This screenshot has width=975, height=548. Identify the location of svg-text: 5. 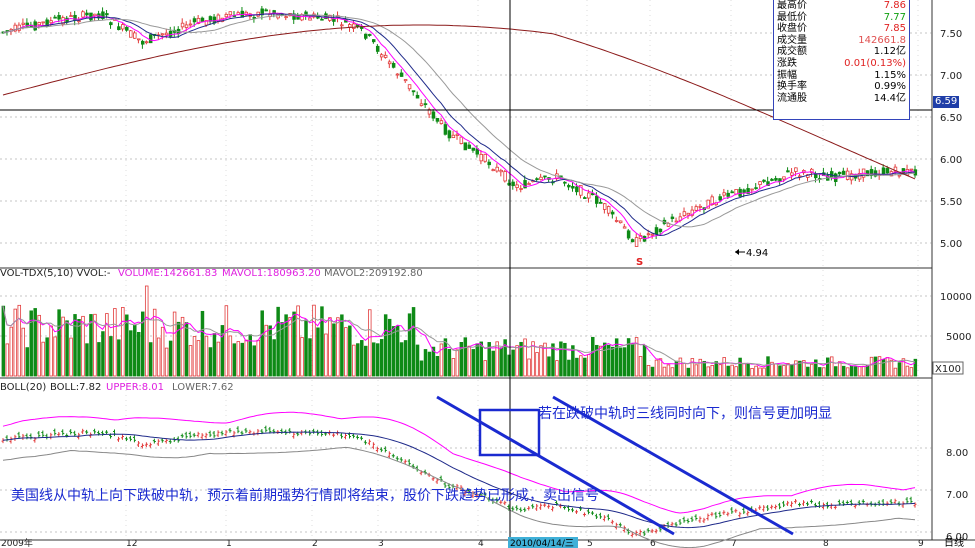
(590, 543).